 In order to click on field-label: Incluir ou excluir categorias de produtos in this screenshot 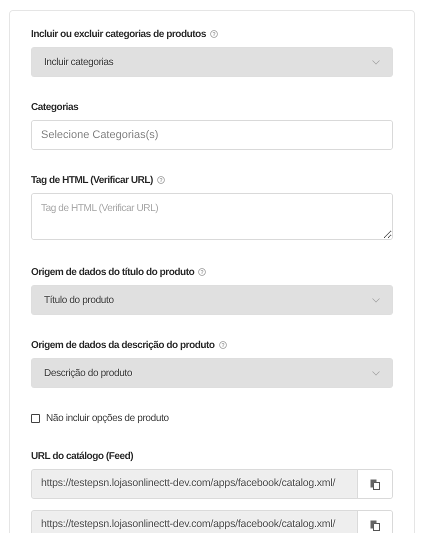, I will do `click(118, 35)`.